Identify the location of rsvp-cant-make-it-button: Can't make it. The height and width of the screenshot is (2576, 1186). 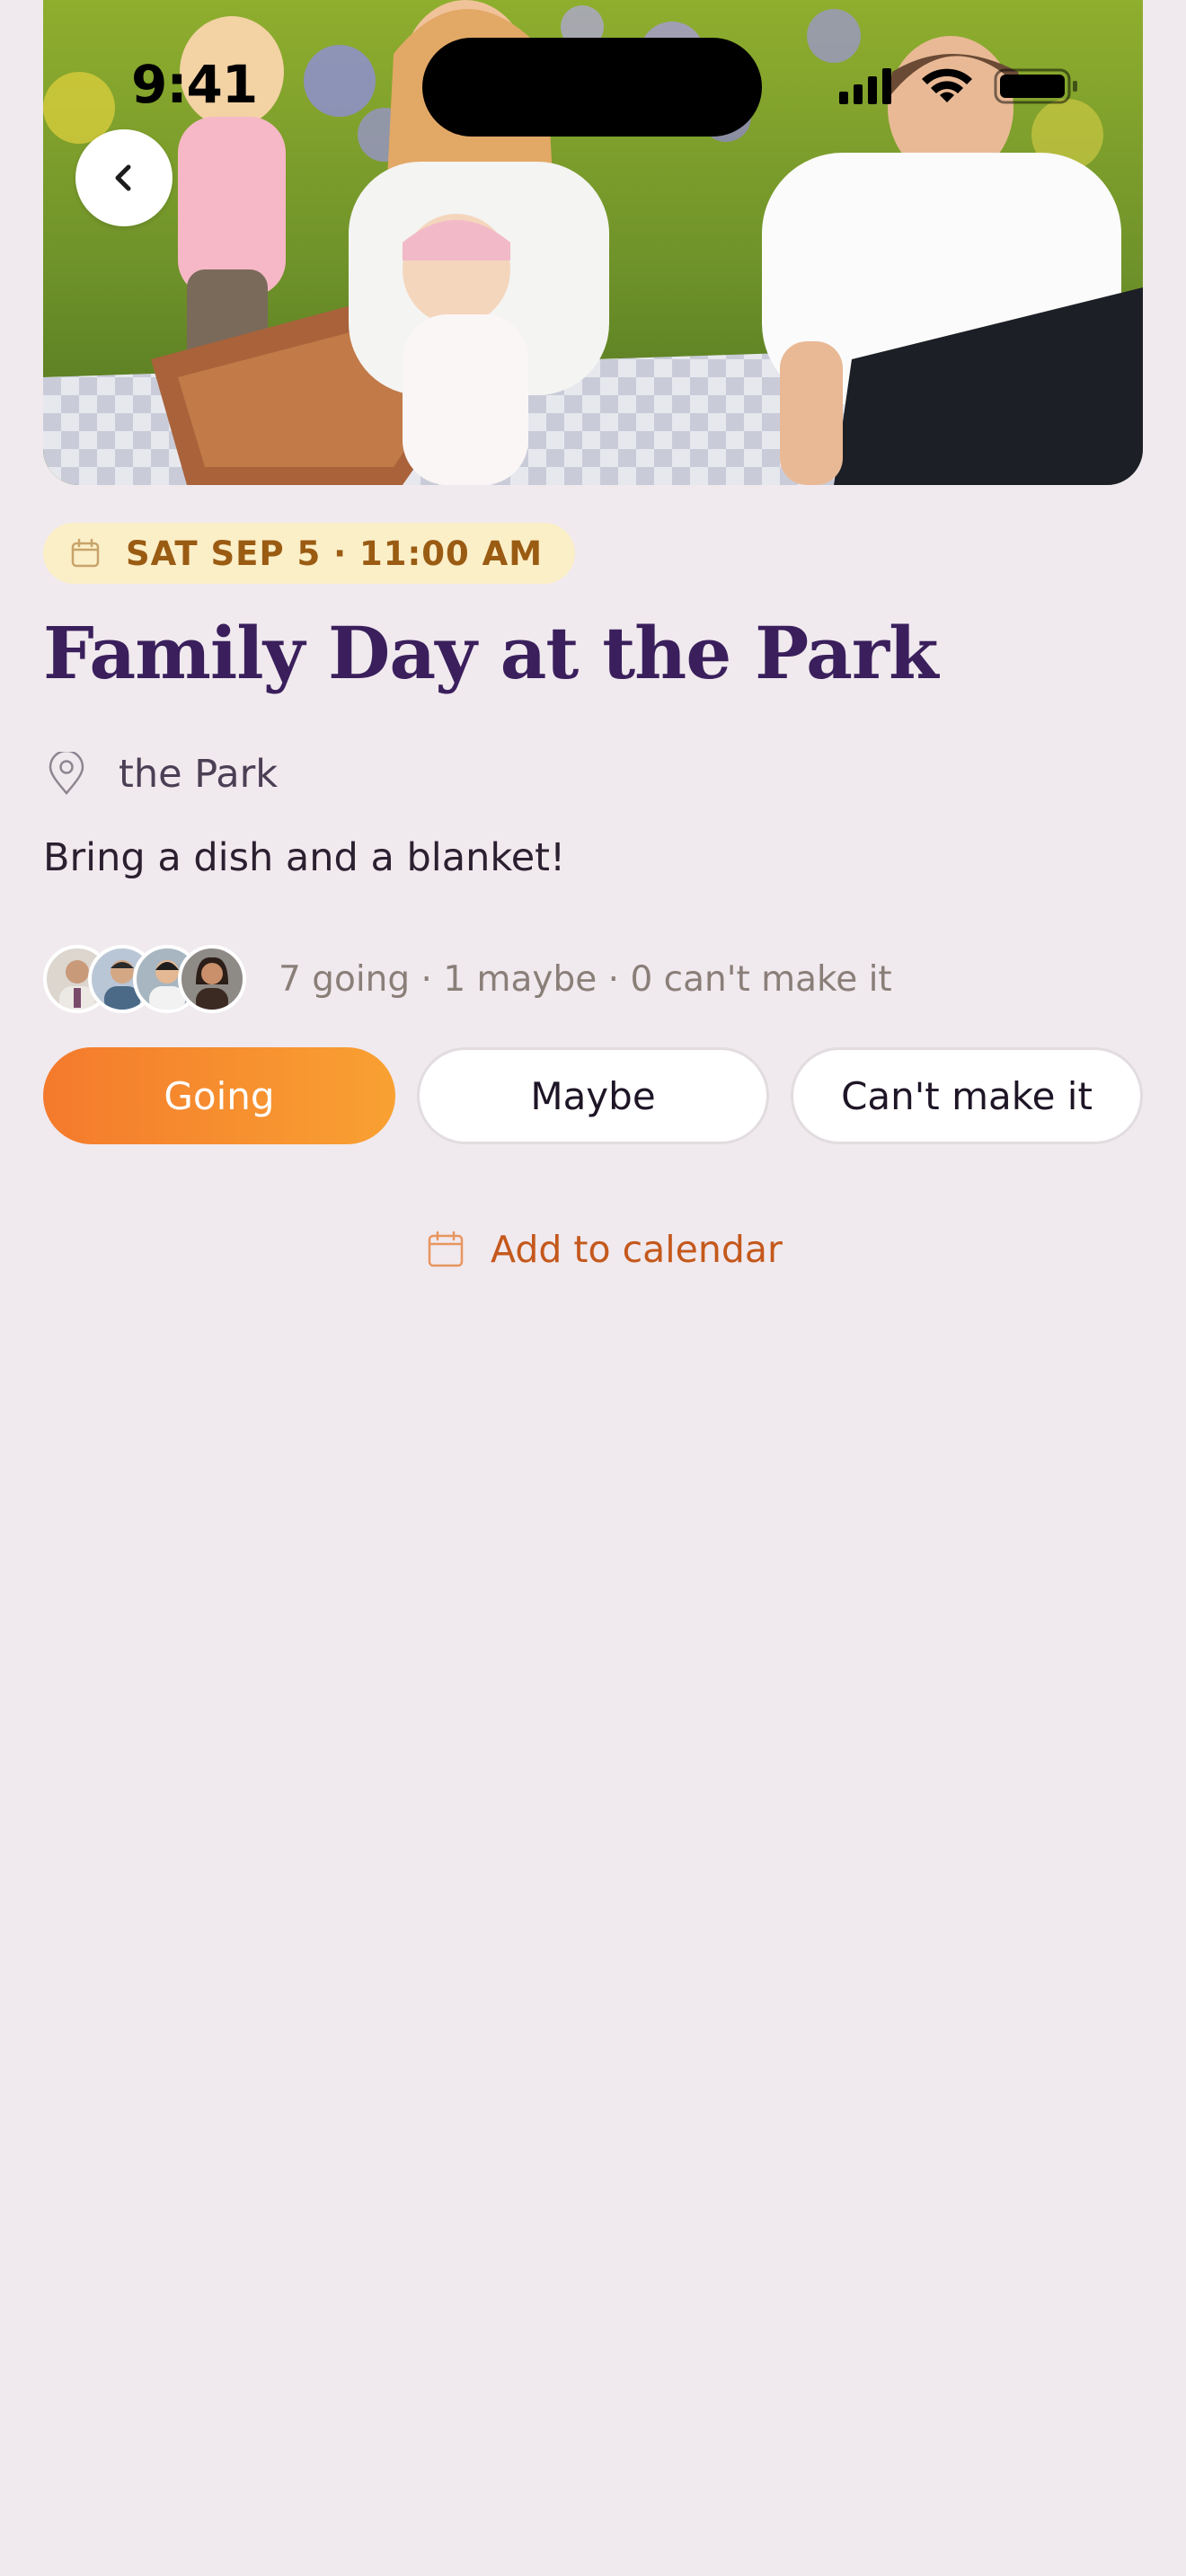
(967, 1095).